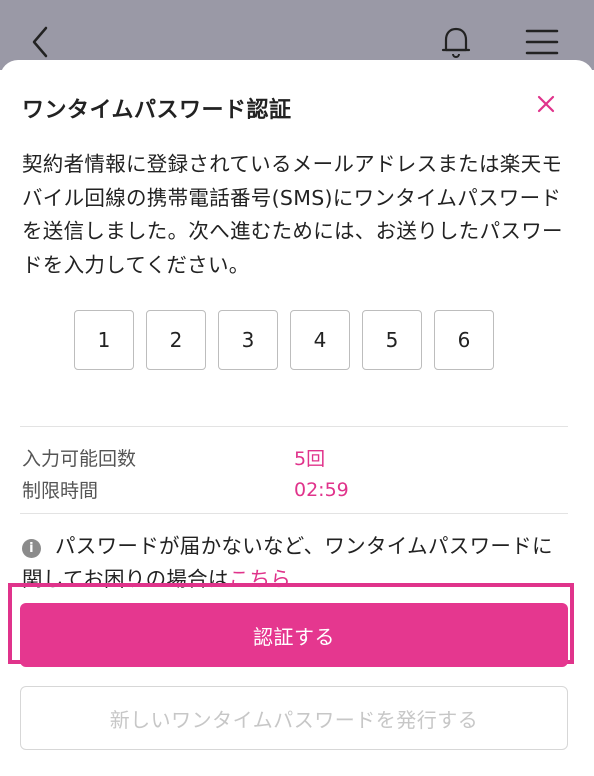 This screenshot has width=594, height=776. What do you see at coordinates (185, 489) in the screenshot?
I see `time-limit-row: 制限時間 02:59` at bounding box center [185, 489].